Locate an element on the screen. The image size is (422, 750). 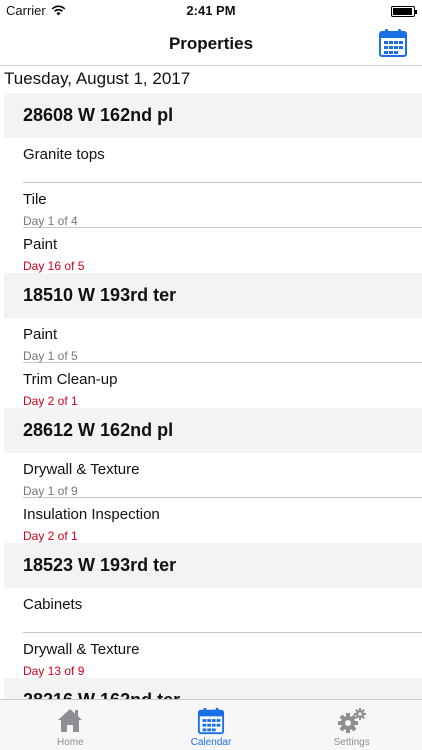
status-bar: Carrier 2:41 PM is located at coordinates (211, 11).